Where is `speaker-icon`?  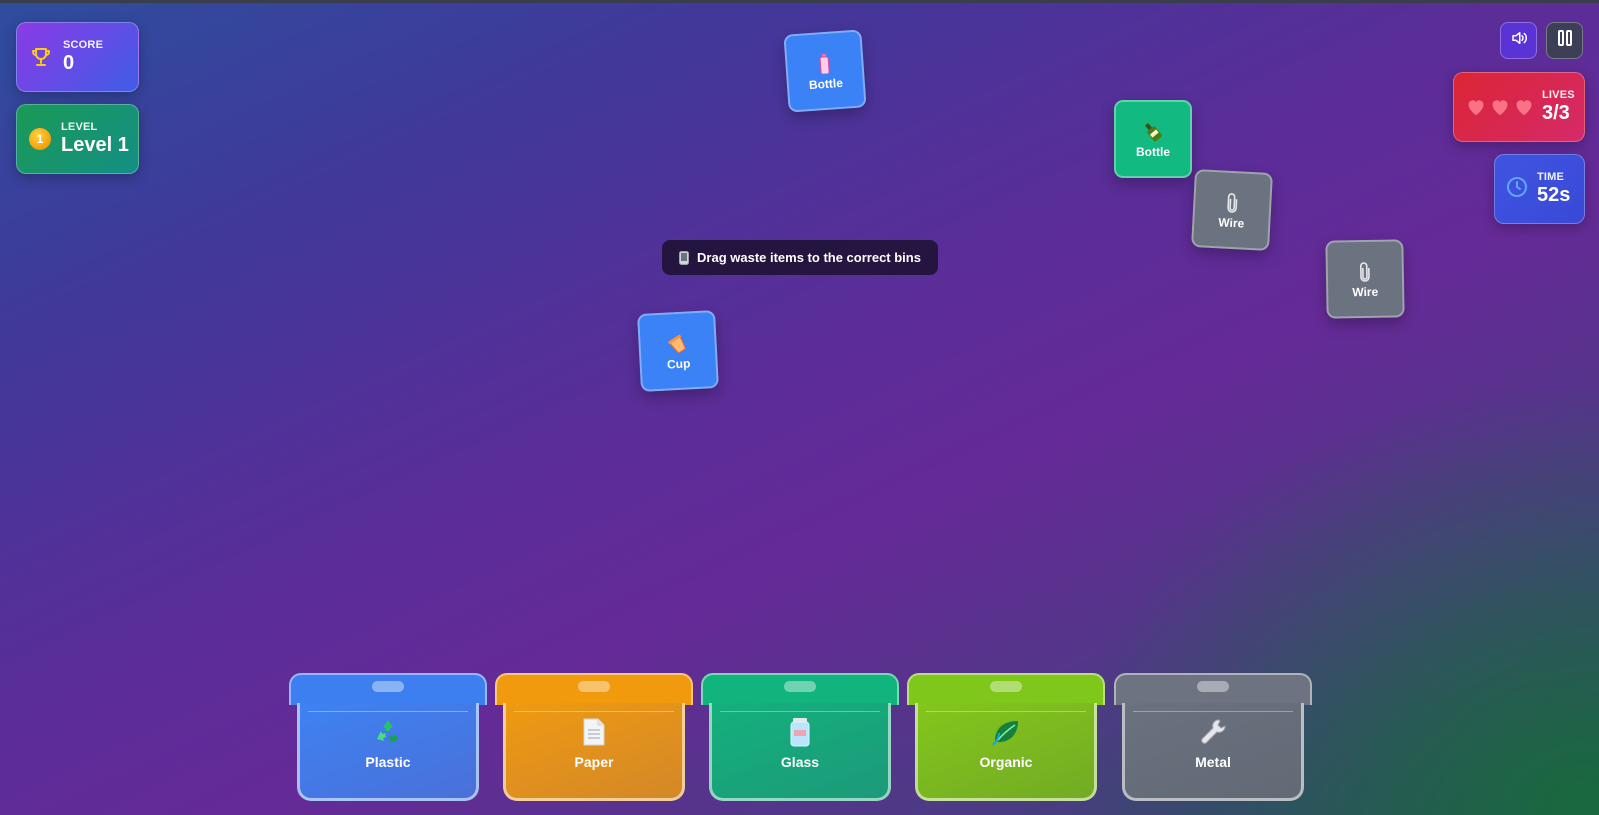 speaker-icon is located at coordinates (1519, 40).